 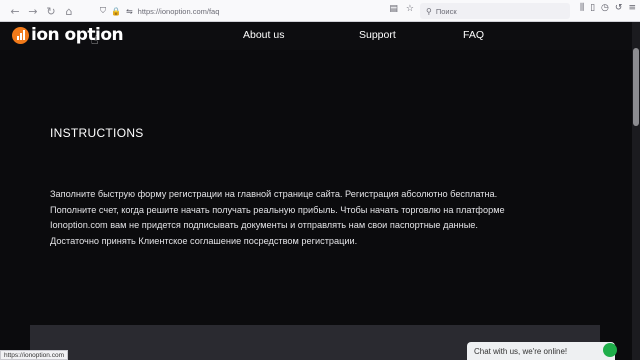 What do you see at coordinates (103, 10) in the screenshot?
I see `shield-icon: ⛉` at bounding box center [103, 10].